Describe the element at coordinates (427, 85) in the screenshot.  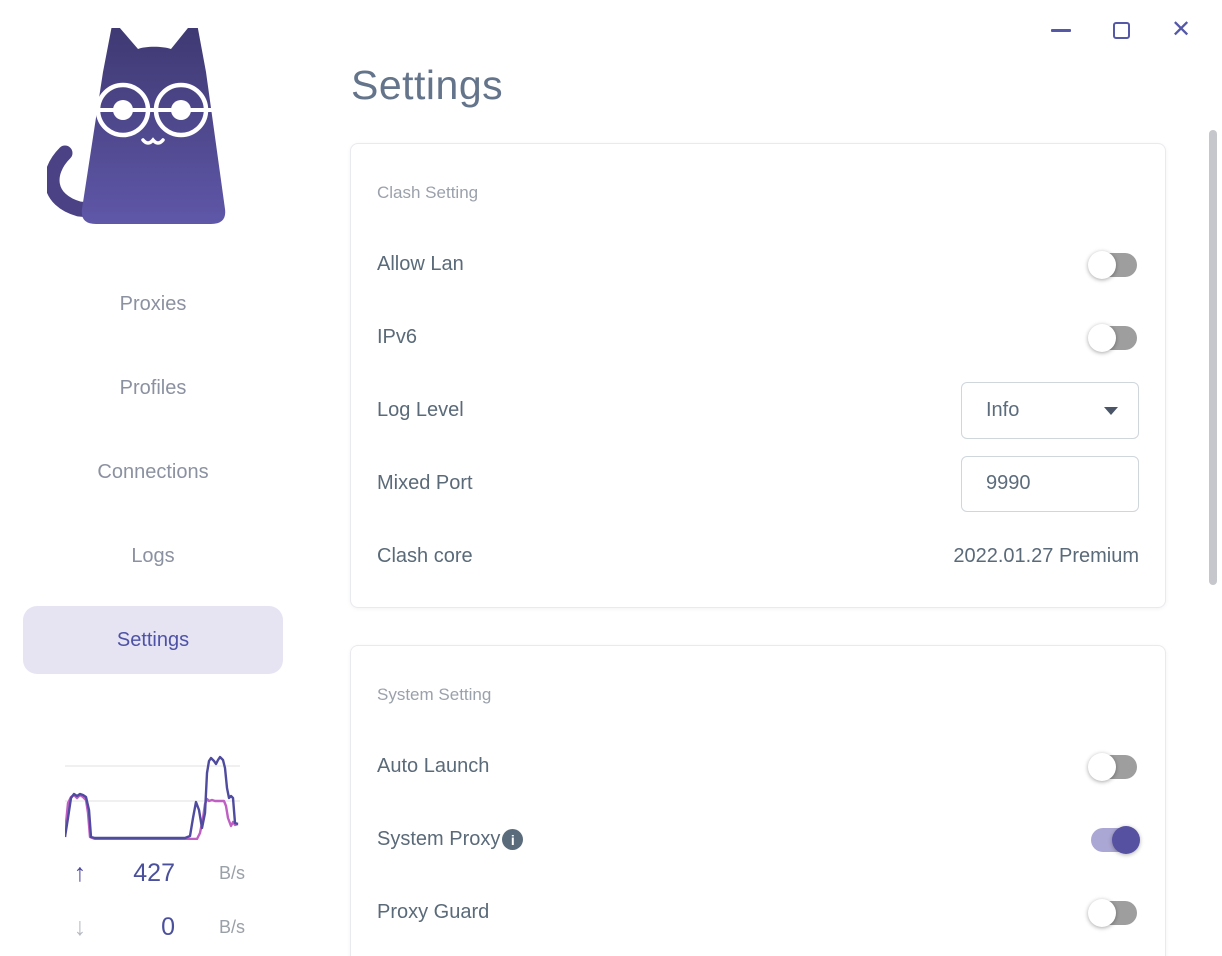
I see `page-title: Settings` at that location.